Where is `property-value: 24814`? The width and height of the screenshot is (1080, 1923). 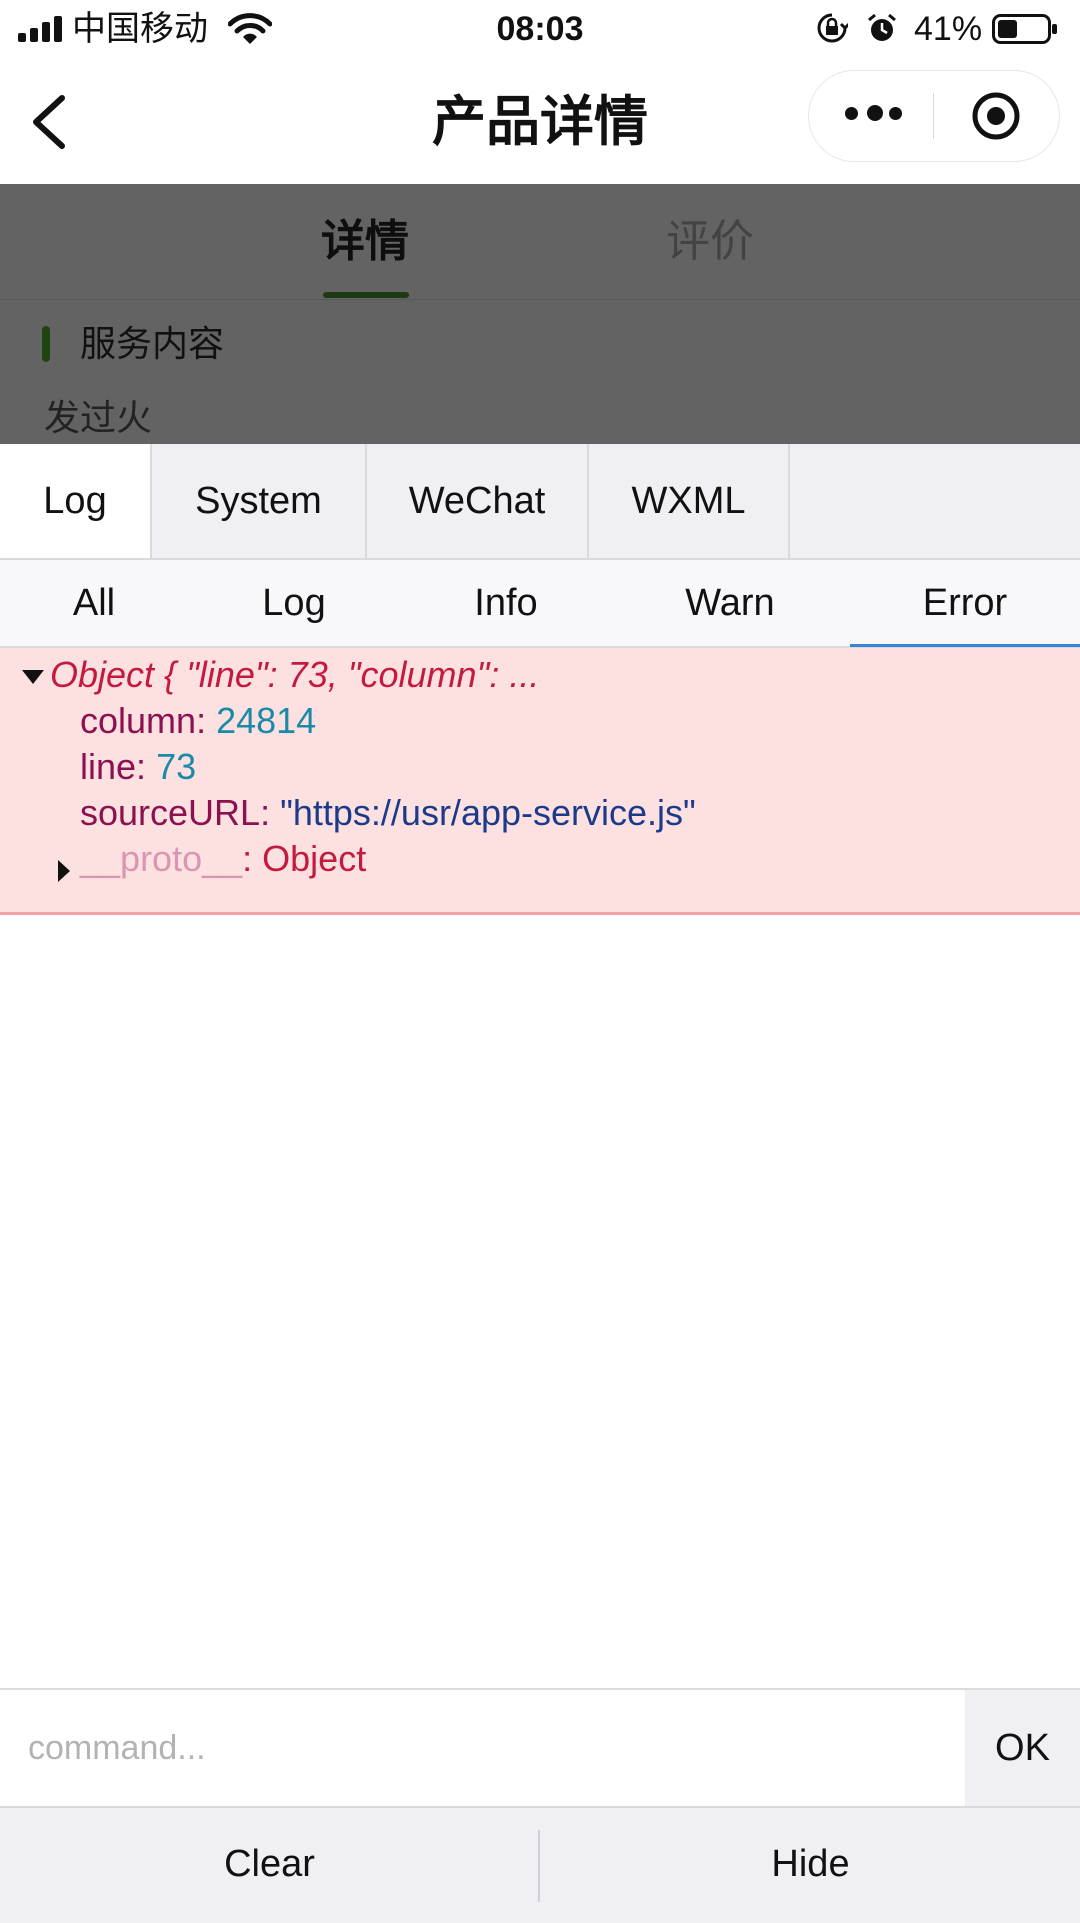
property-value: 24814 is located at coordinates (266, 720).